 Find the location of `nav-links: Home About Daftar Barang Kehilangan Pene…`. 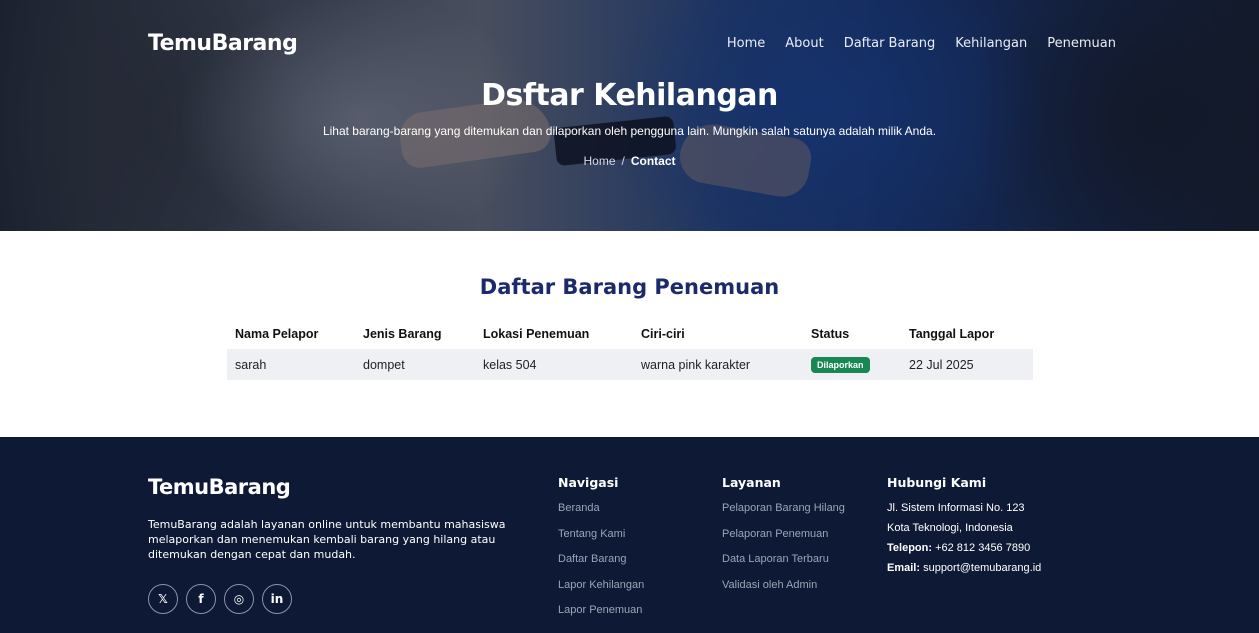

nav-links: Home About Daftar Barang Kehilangan Pene… is located at coordinates (911, 43).